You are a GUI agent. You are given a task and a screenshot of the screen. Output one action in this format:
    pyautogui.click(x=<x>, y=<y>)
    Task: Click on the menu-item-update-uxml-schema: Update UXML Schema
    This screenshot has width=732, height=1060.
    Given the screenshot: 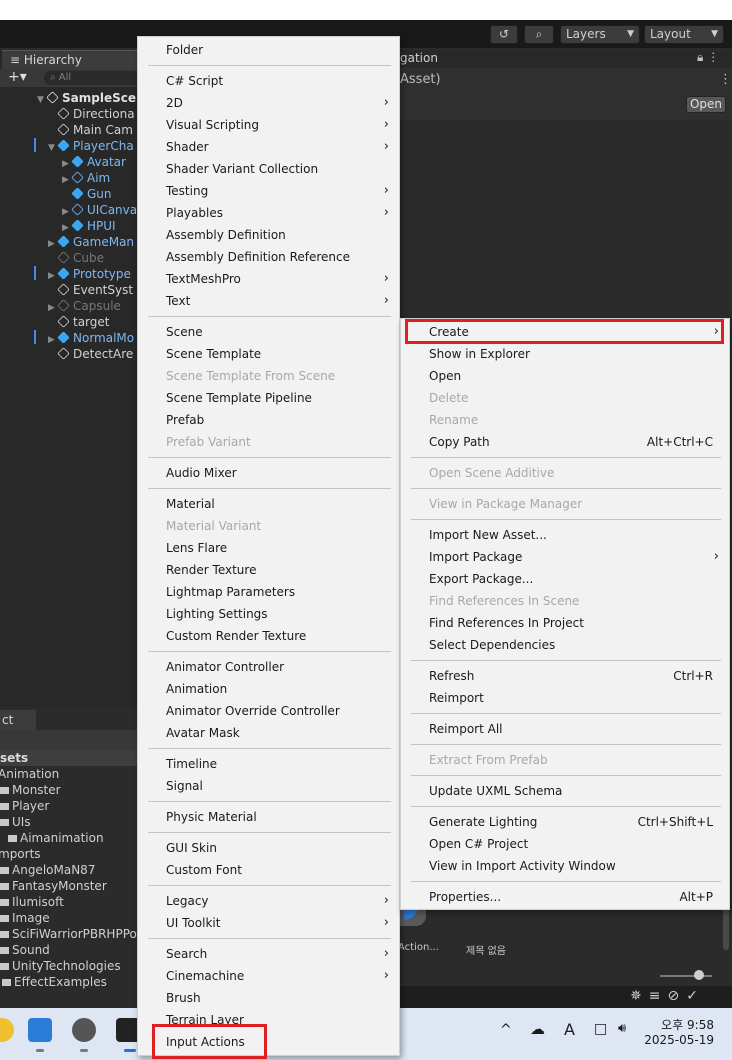 What is the action you would take?
    pyautogui.click(x=565, y=791)
    